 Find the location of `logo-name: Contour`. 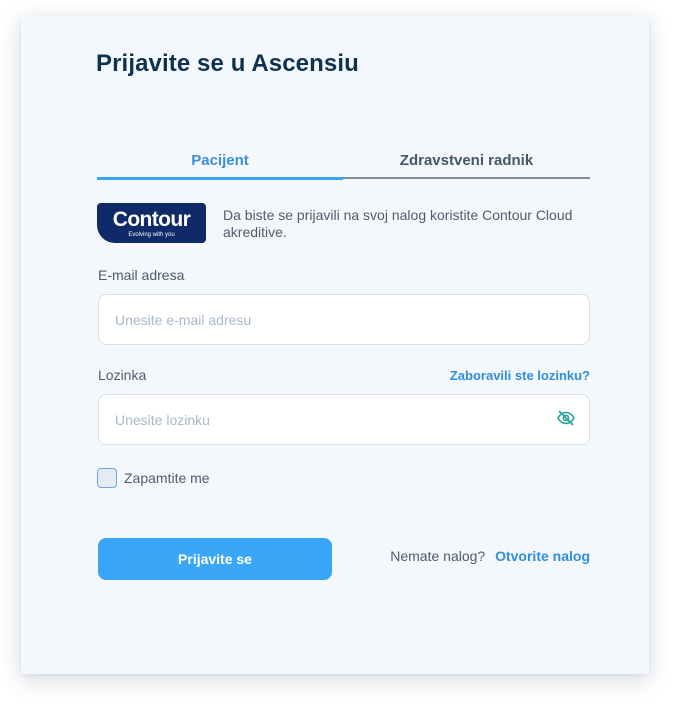

logo-name: Contour is located at coordinates (151, 219).